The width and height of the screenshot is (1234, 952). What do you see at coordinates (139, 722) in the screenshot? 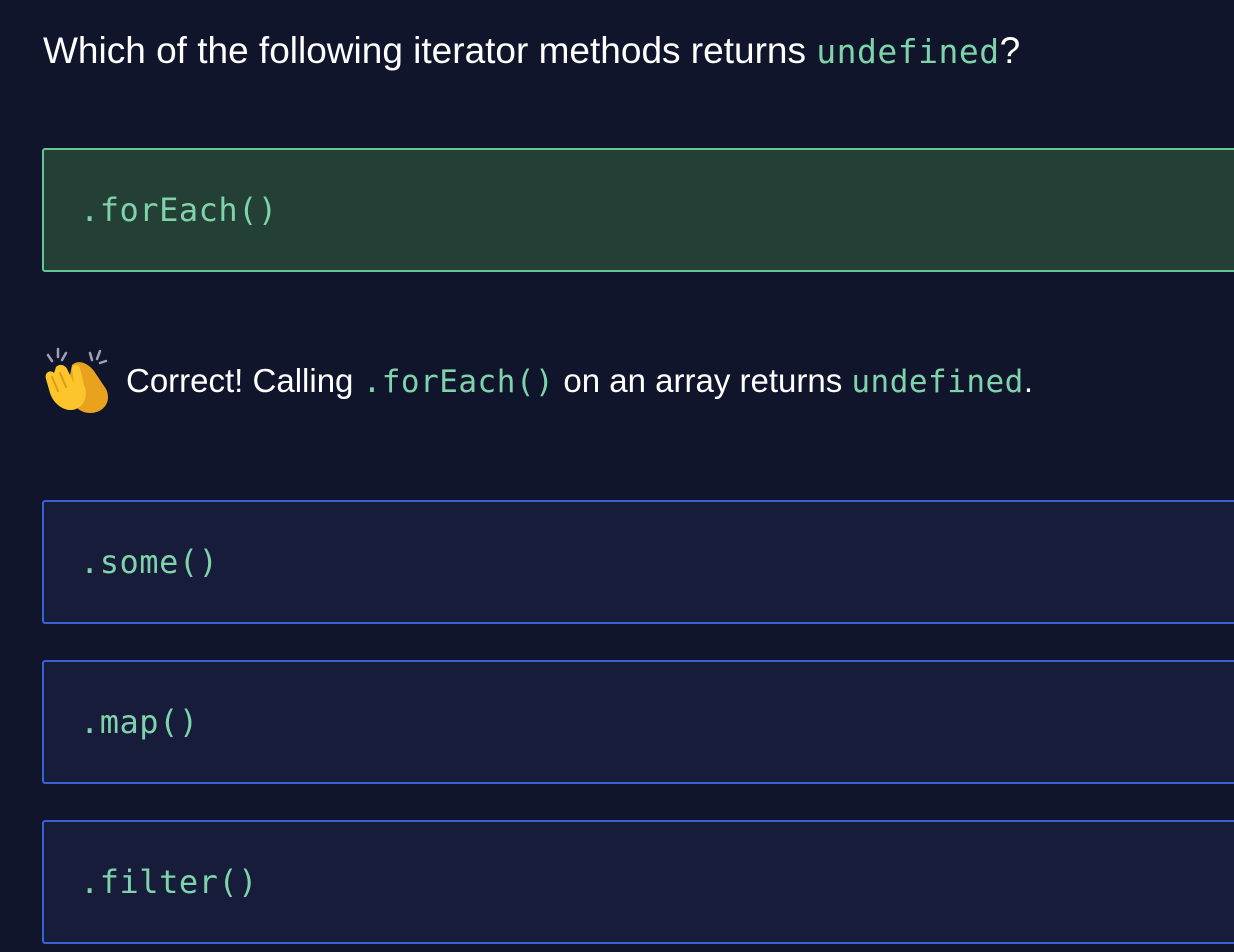
I see `answer-option-label: .map()` at bounding box center [139, 722].